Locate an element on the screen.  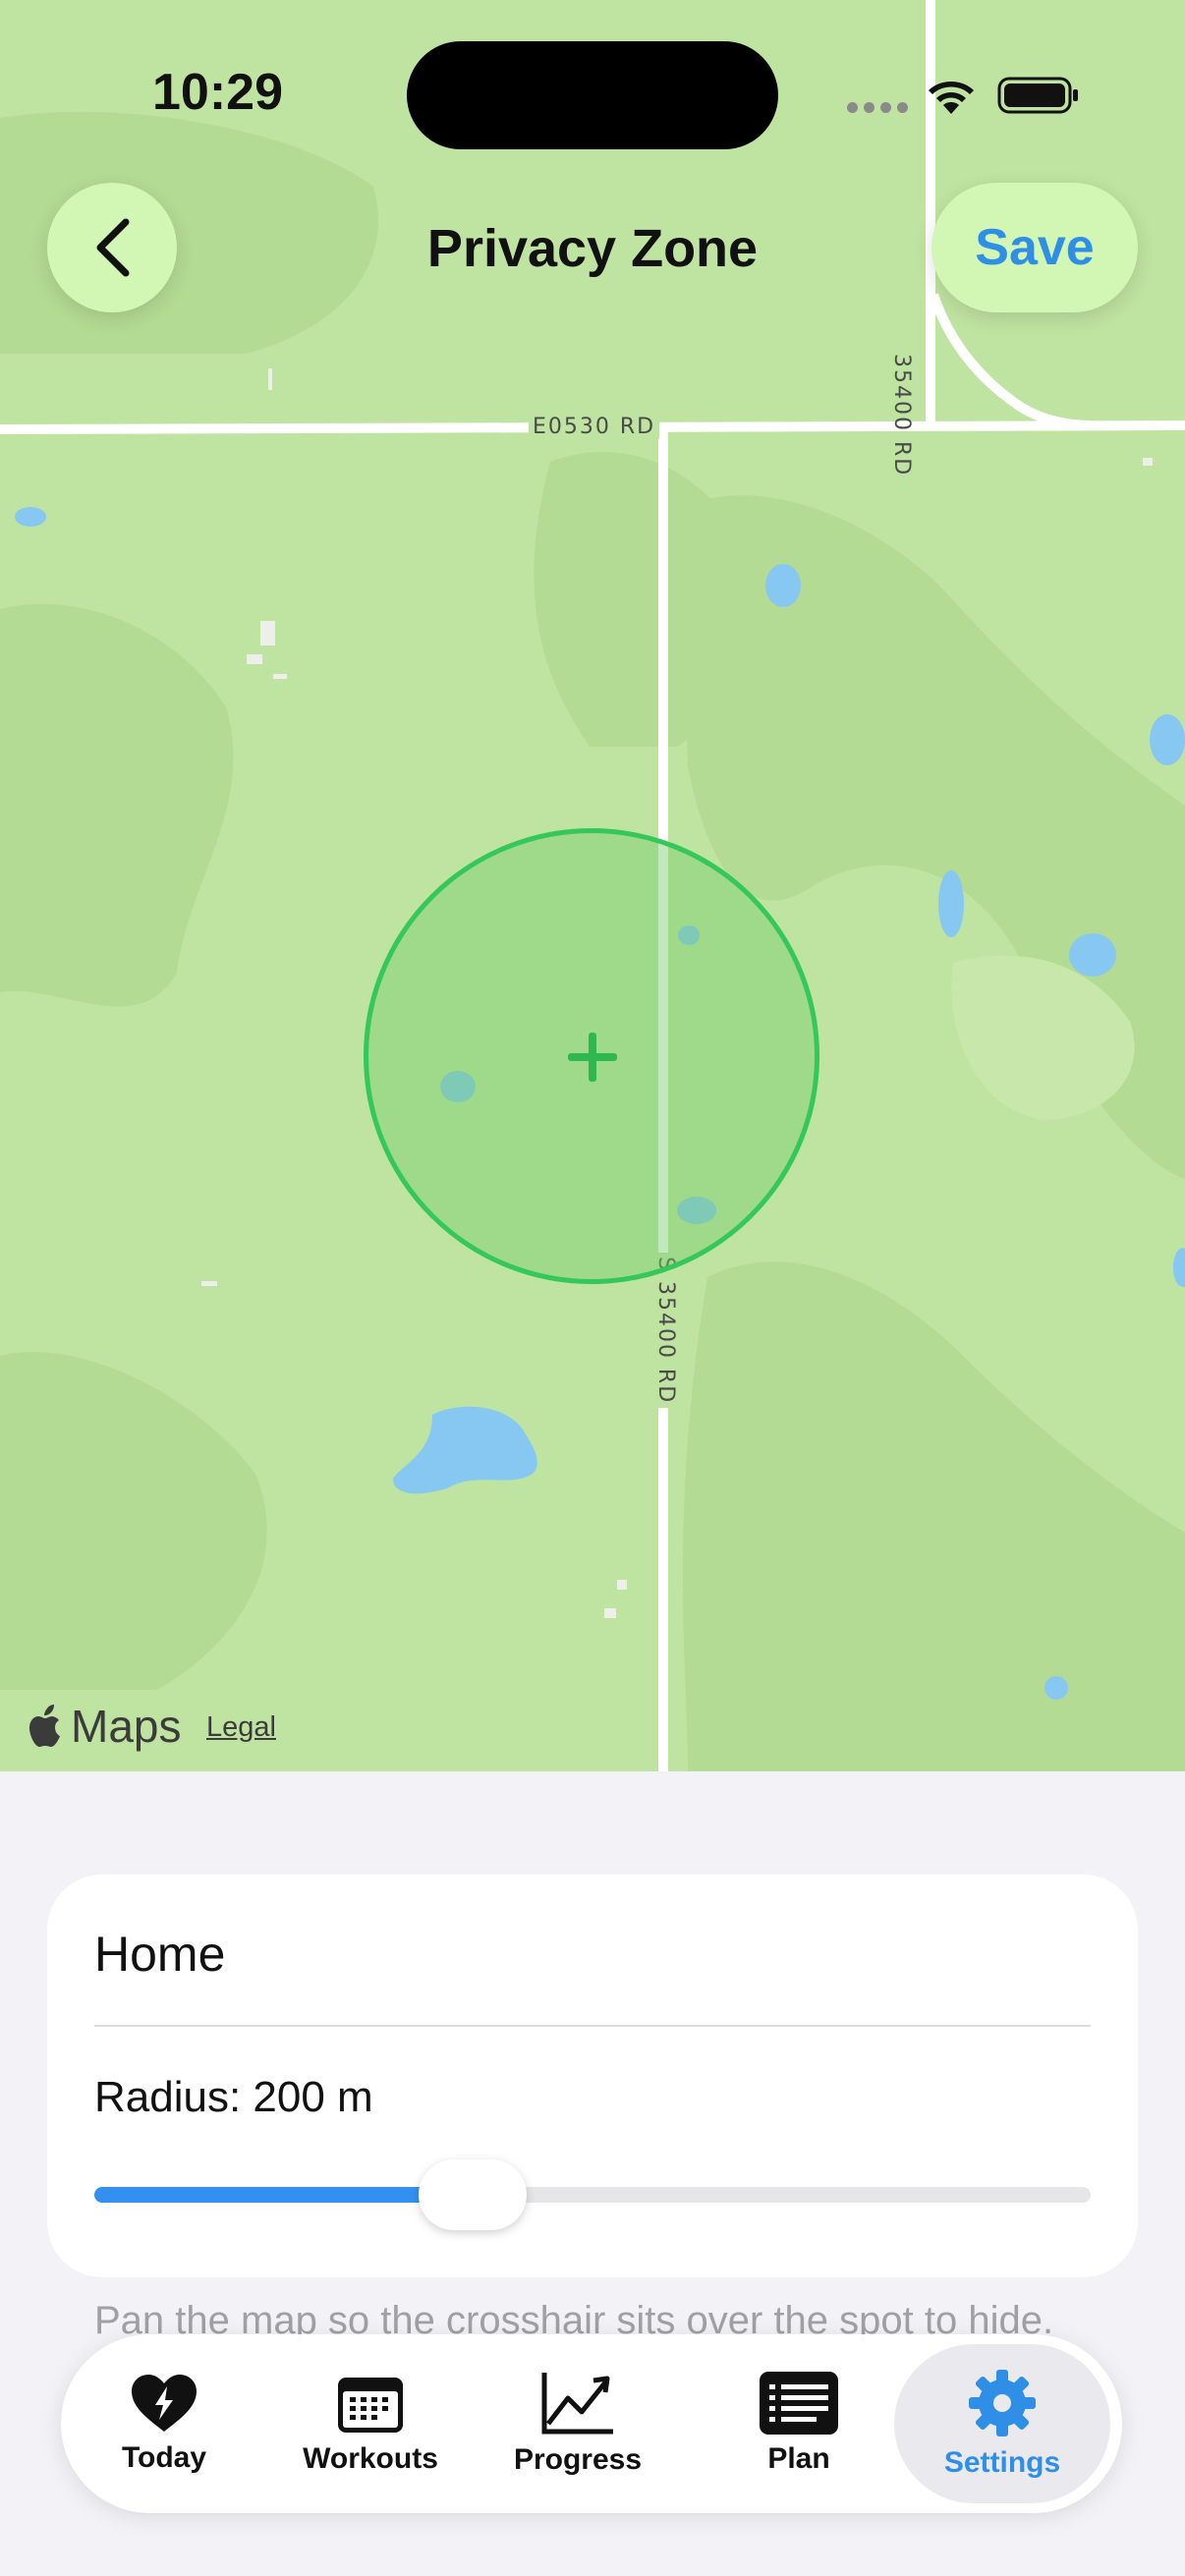
maps-label: Maps is located at coordinates (127, 1726).